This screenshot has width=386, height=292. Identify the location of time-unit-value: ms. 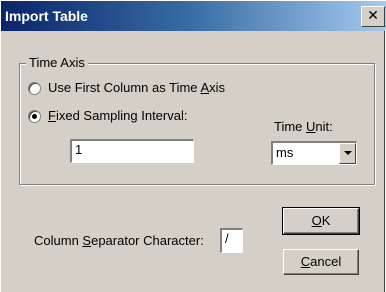
(285, 152).